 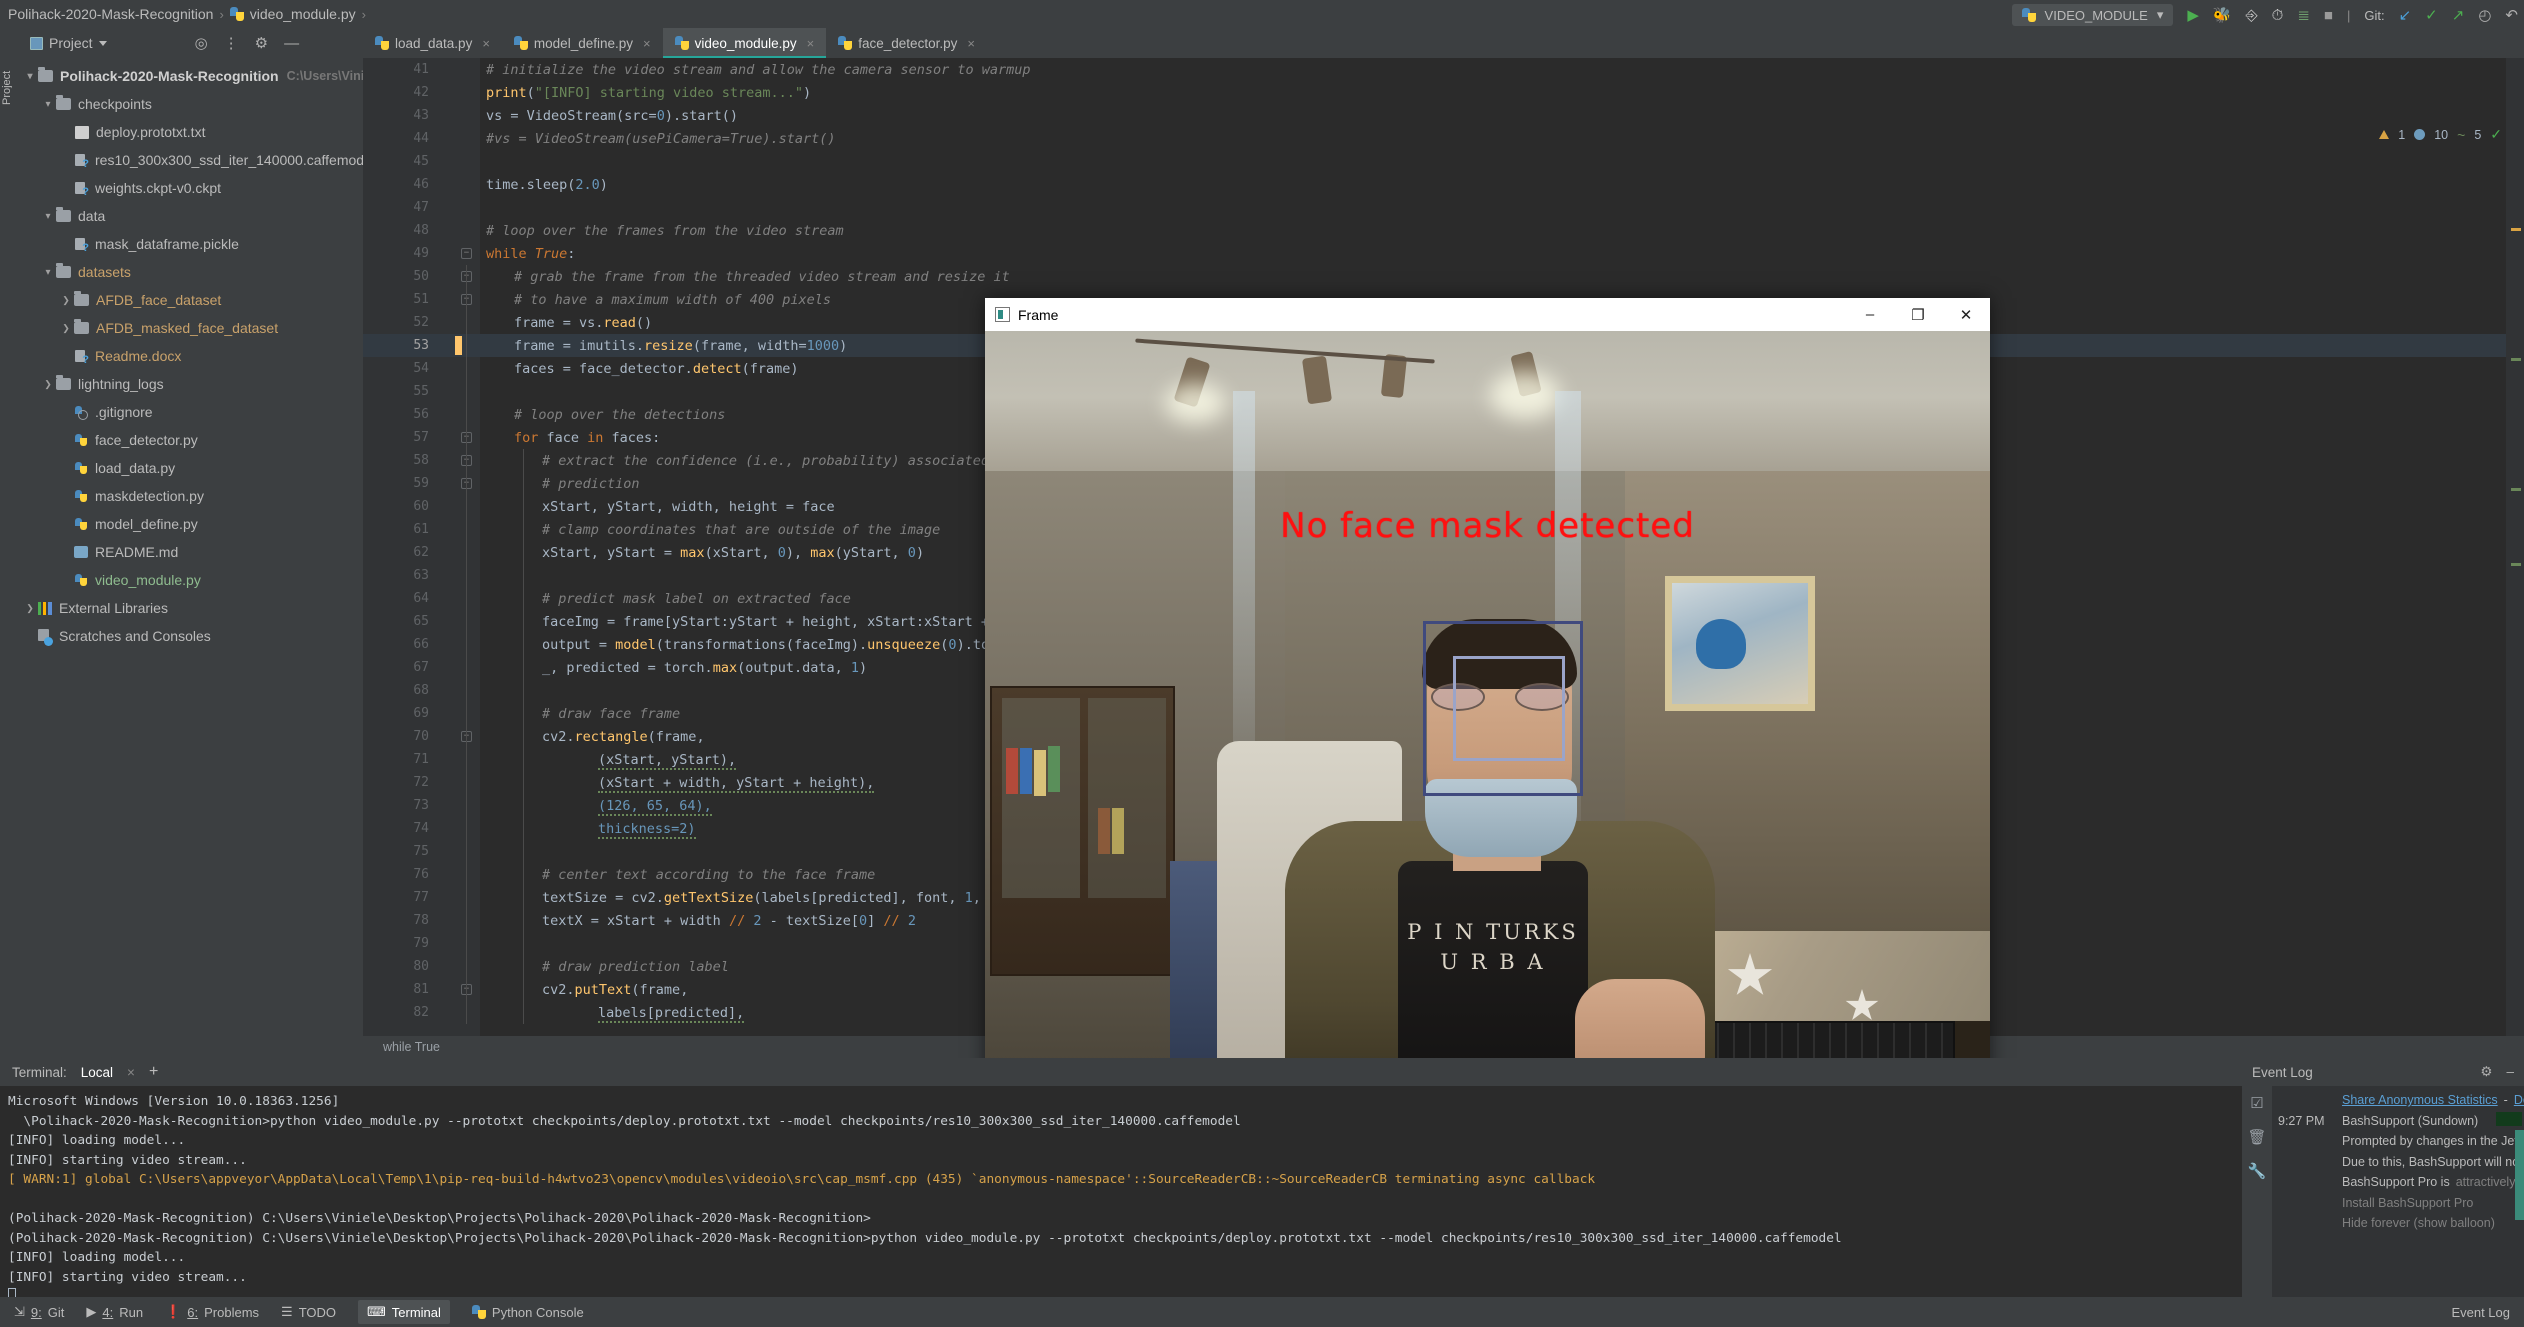 What do you see at coordinates (187, 496) in the screenshot?
I see `tree-row-maskdetection-py: maskdetection.py` at bounding box center [187, 496].